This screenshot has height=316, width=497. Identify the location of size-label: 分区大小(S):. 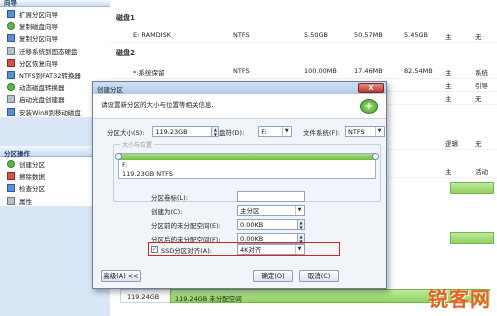
(126, 132).